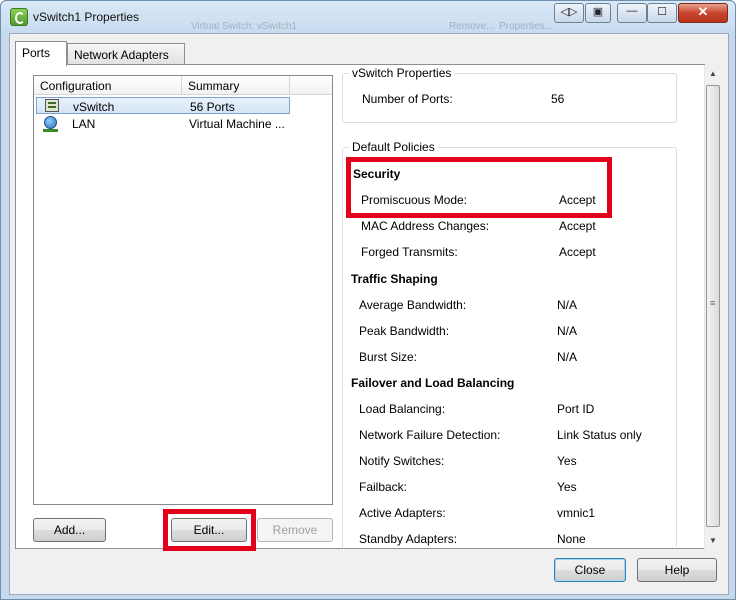 The image size is (736, 600). What do you see at coordinates (713, 73) in the screenshot?
I see `scroll-up-arrow-icon: ▲` at bounding box center [713, 73].